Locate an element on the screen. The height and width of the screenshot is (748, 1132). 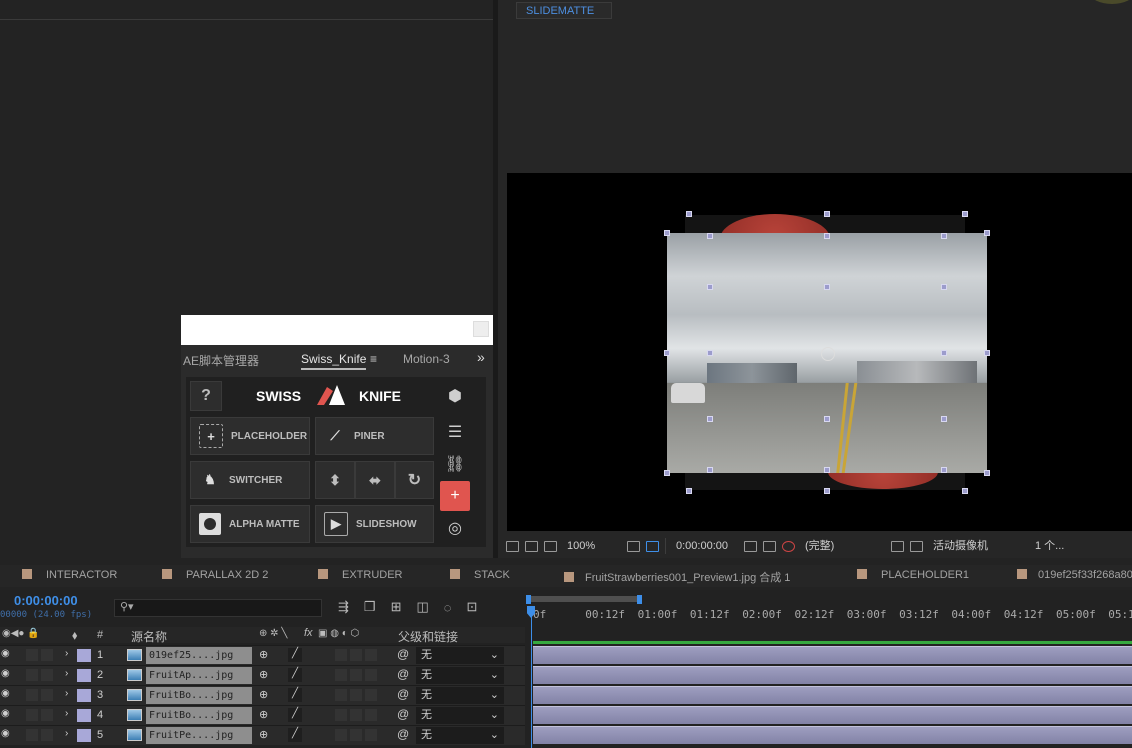
frame-blending-icon: ⊞ is located at coordinates (396, 607).